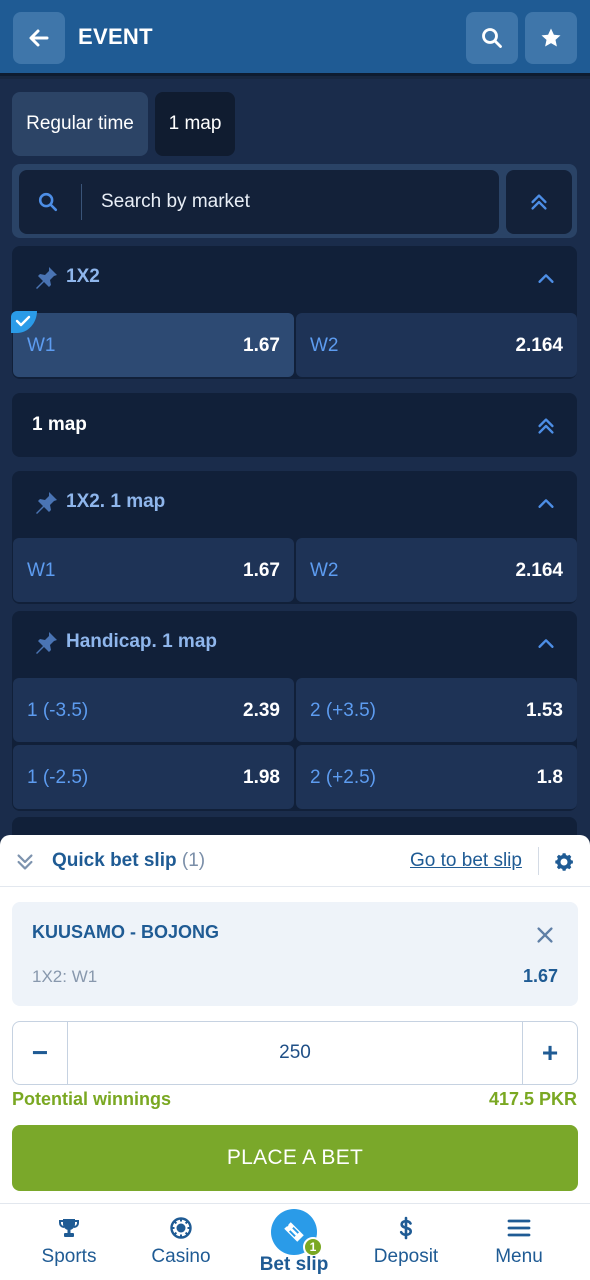 This screenshot has height=1280, width=590. Describe the element at coordinates (58, 710) in the screenshot. I see `odd-label: 1 (-3.5)` at that location.